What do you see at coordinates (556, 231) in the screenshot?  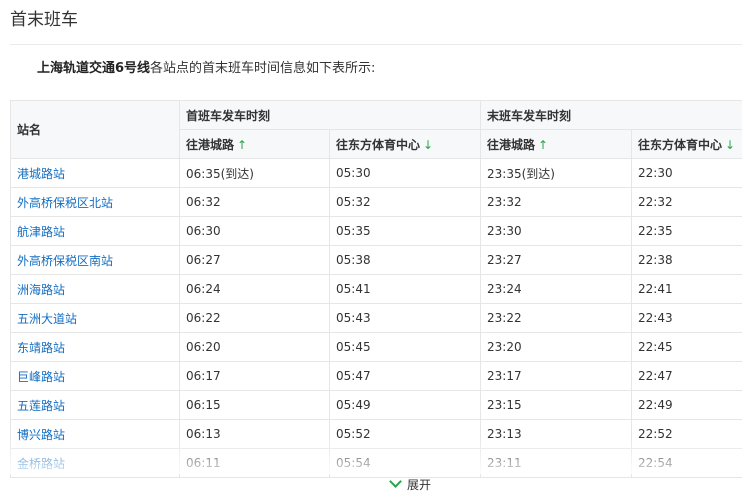 I see `last-train-time-1: 23:30` at bounding box center [556, 231].